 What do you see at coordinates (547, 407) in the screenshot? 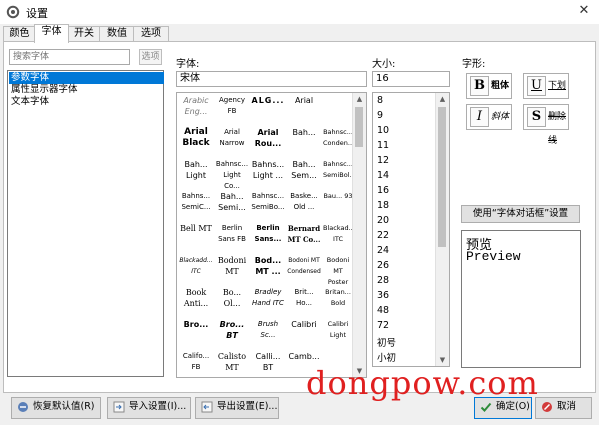
I see `cancel-icon` at bounding box center [547, 407].